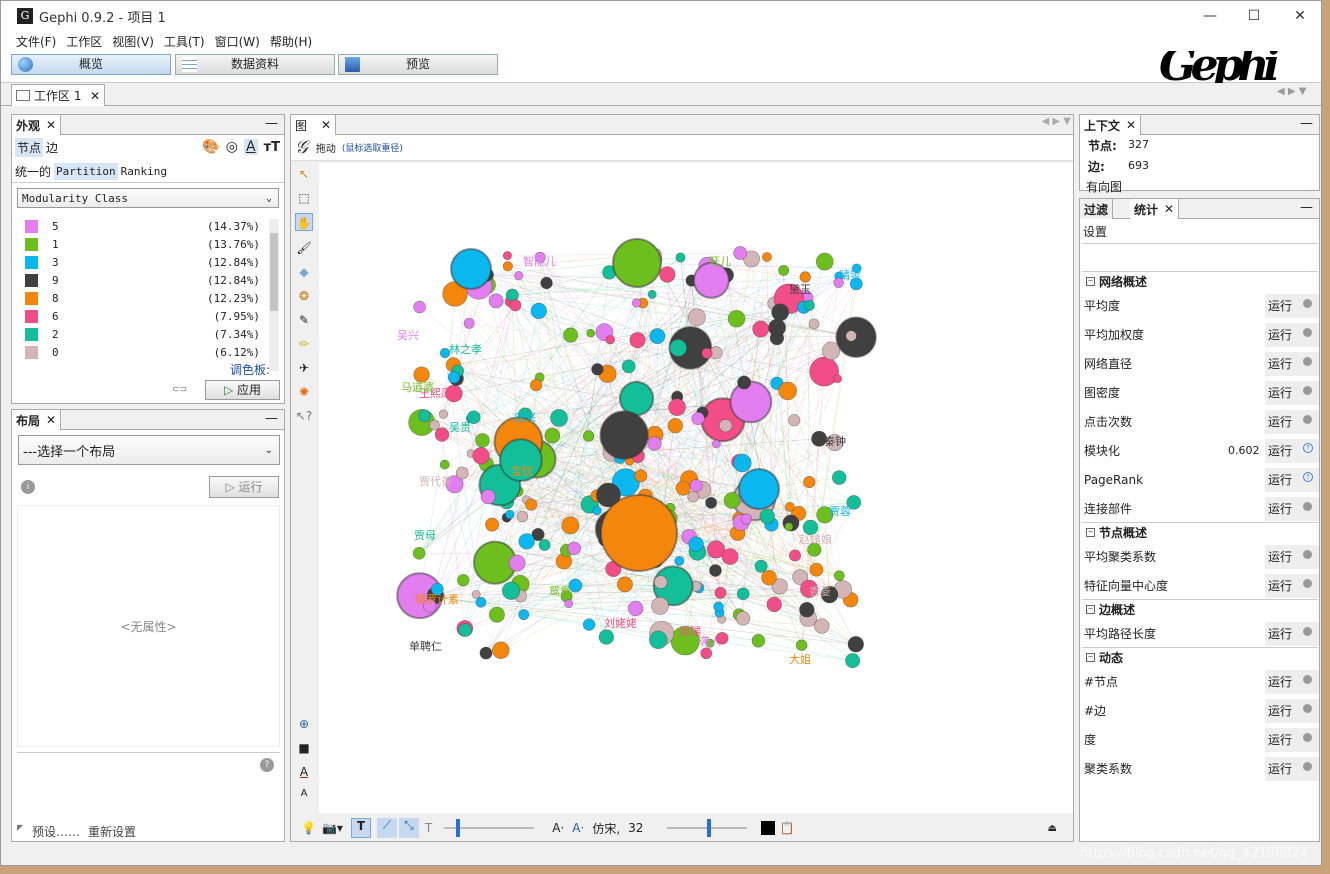  What do you see at coordinates (786, 828) in the screenshot?
I see `clipboard-icon: 📋` at bounding box center [786, 828].